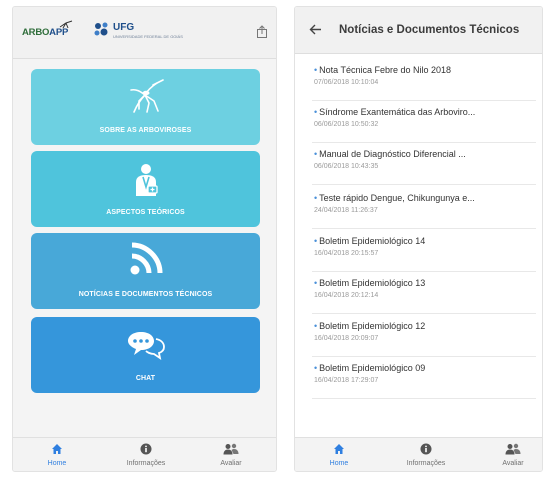 Image resolution: width=549 pixels, height=478 pixels. Describe the element at coordinates (346, 82) in the screenshot. I see `news-item-date: 07/06/2018 10:10:04` at that location.